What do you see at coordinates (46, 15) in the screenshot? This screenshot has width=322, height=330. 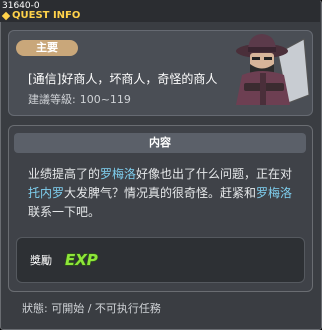 I see `window-title: QUEST INFO` at bounding box center [46, 15].